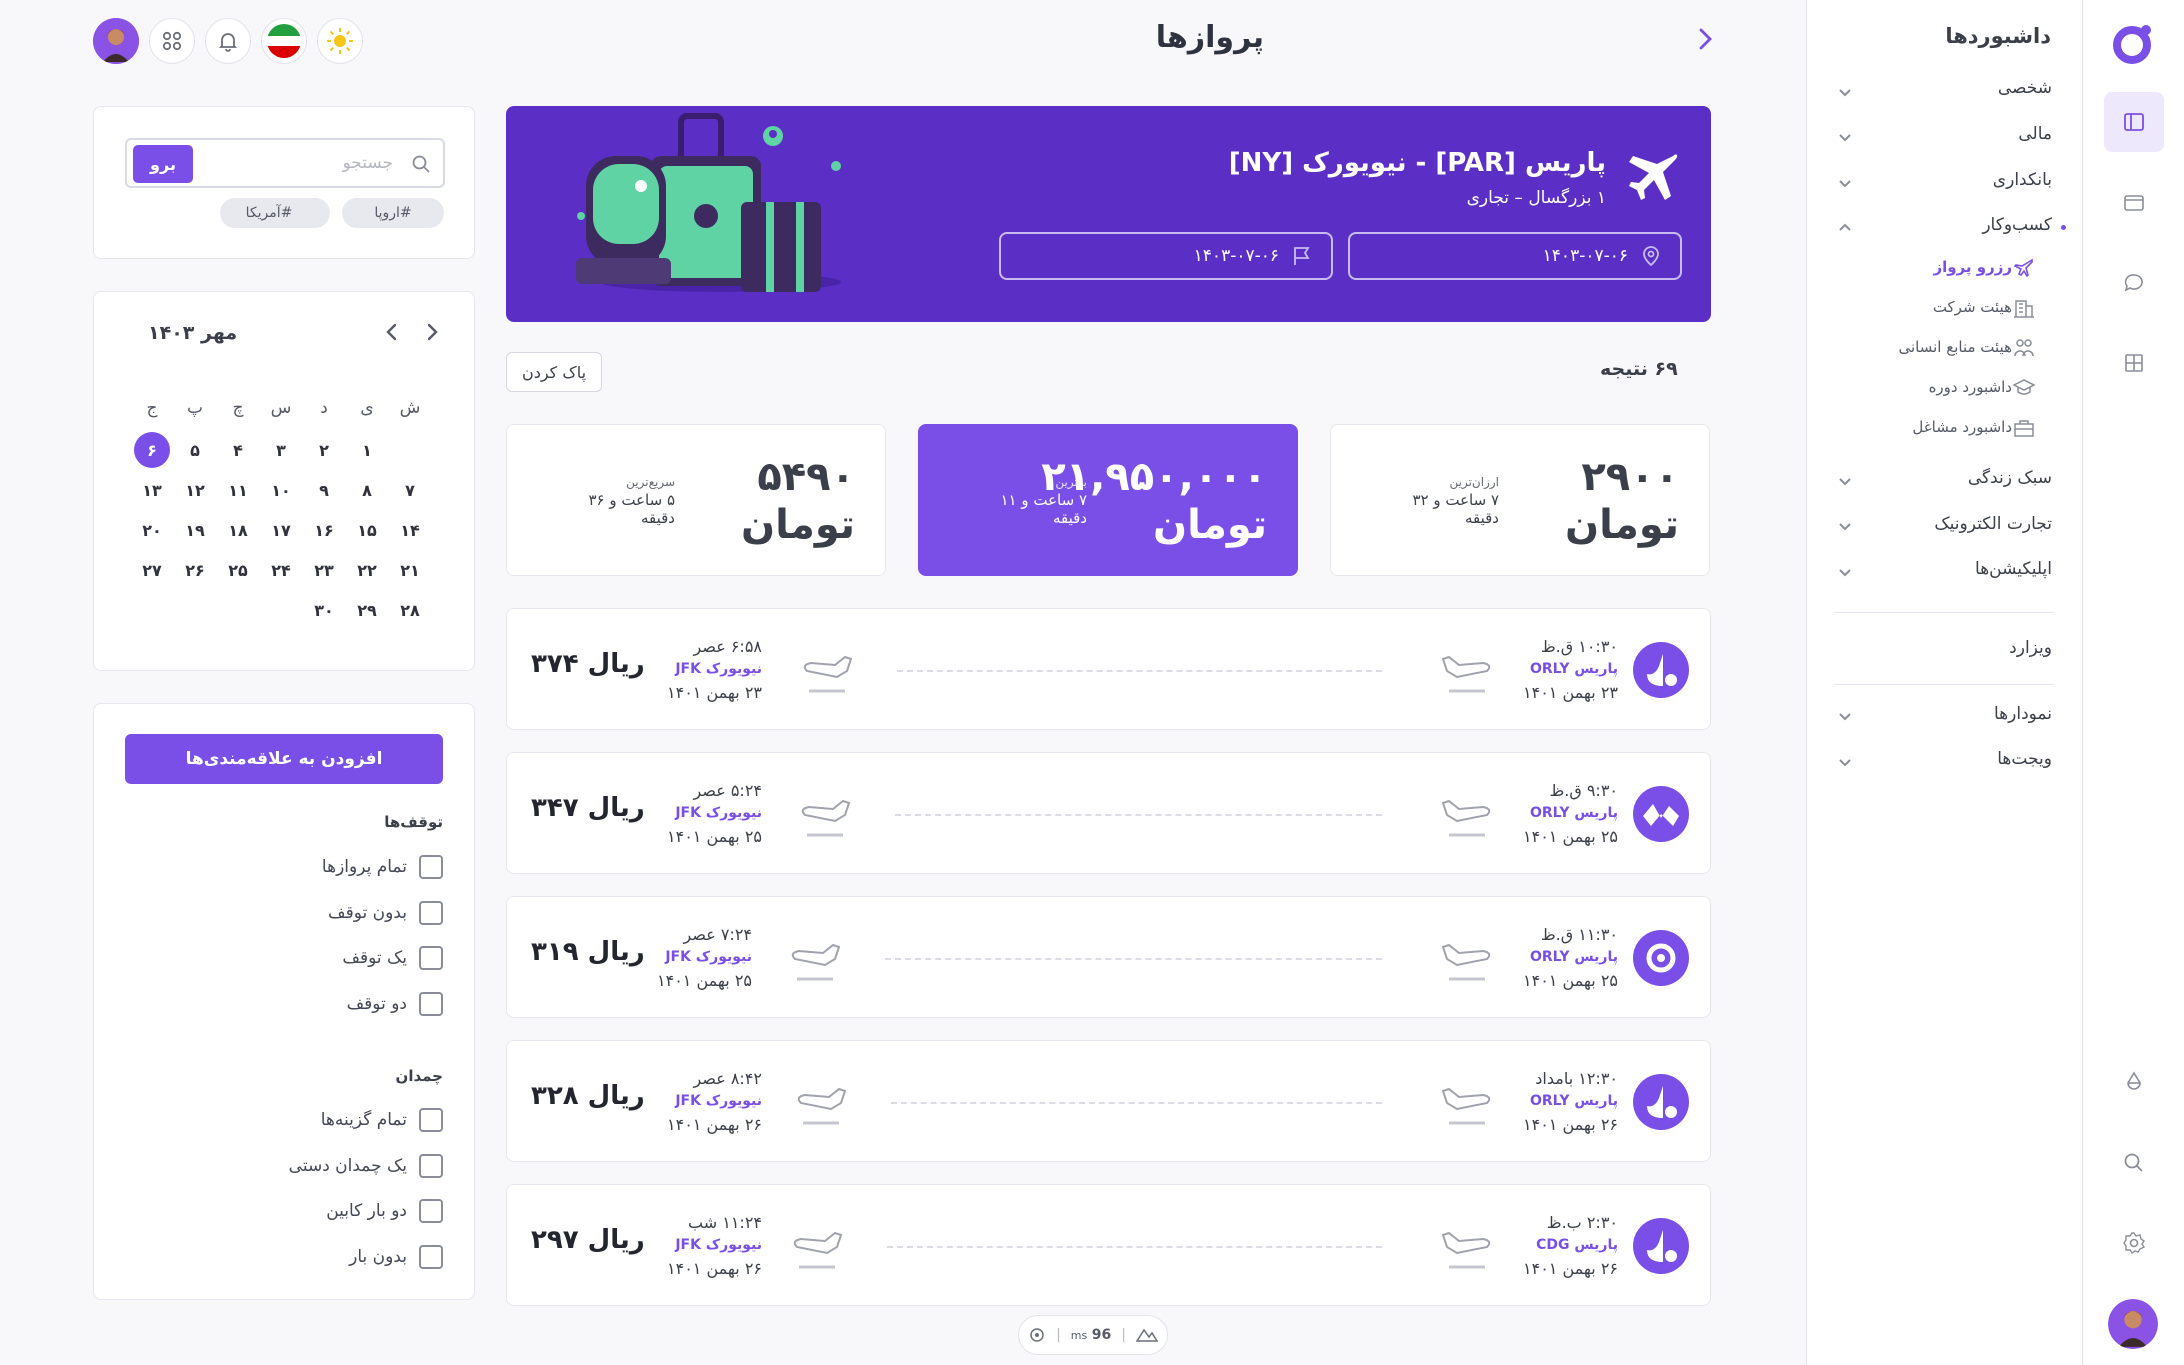 The image size is (2184, 1365). I want to click on language-button, so click(284, 41).